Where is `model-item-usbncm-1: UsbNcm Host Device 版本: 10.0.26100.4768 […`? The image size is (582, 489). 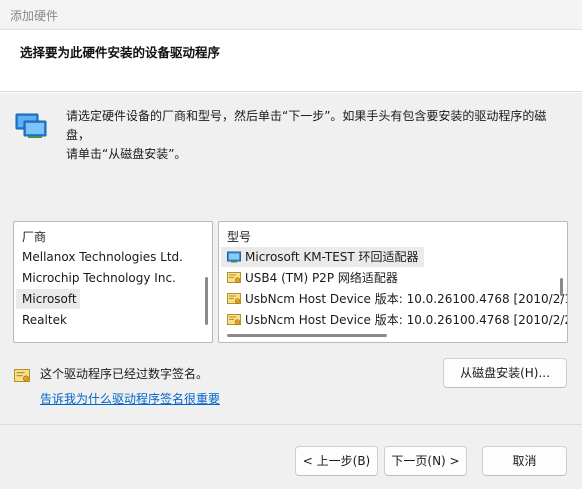
model-item-usbncm-1: UsbNcm Host Device 版本: 10.0.26100.4768 [… is located at coordinates (394, 299).